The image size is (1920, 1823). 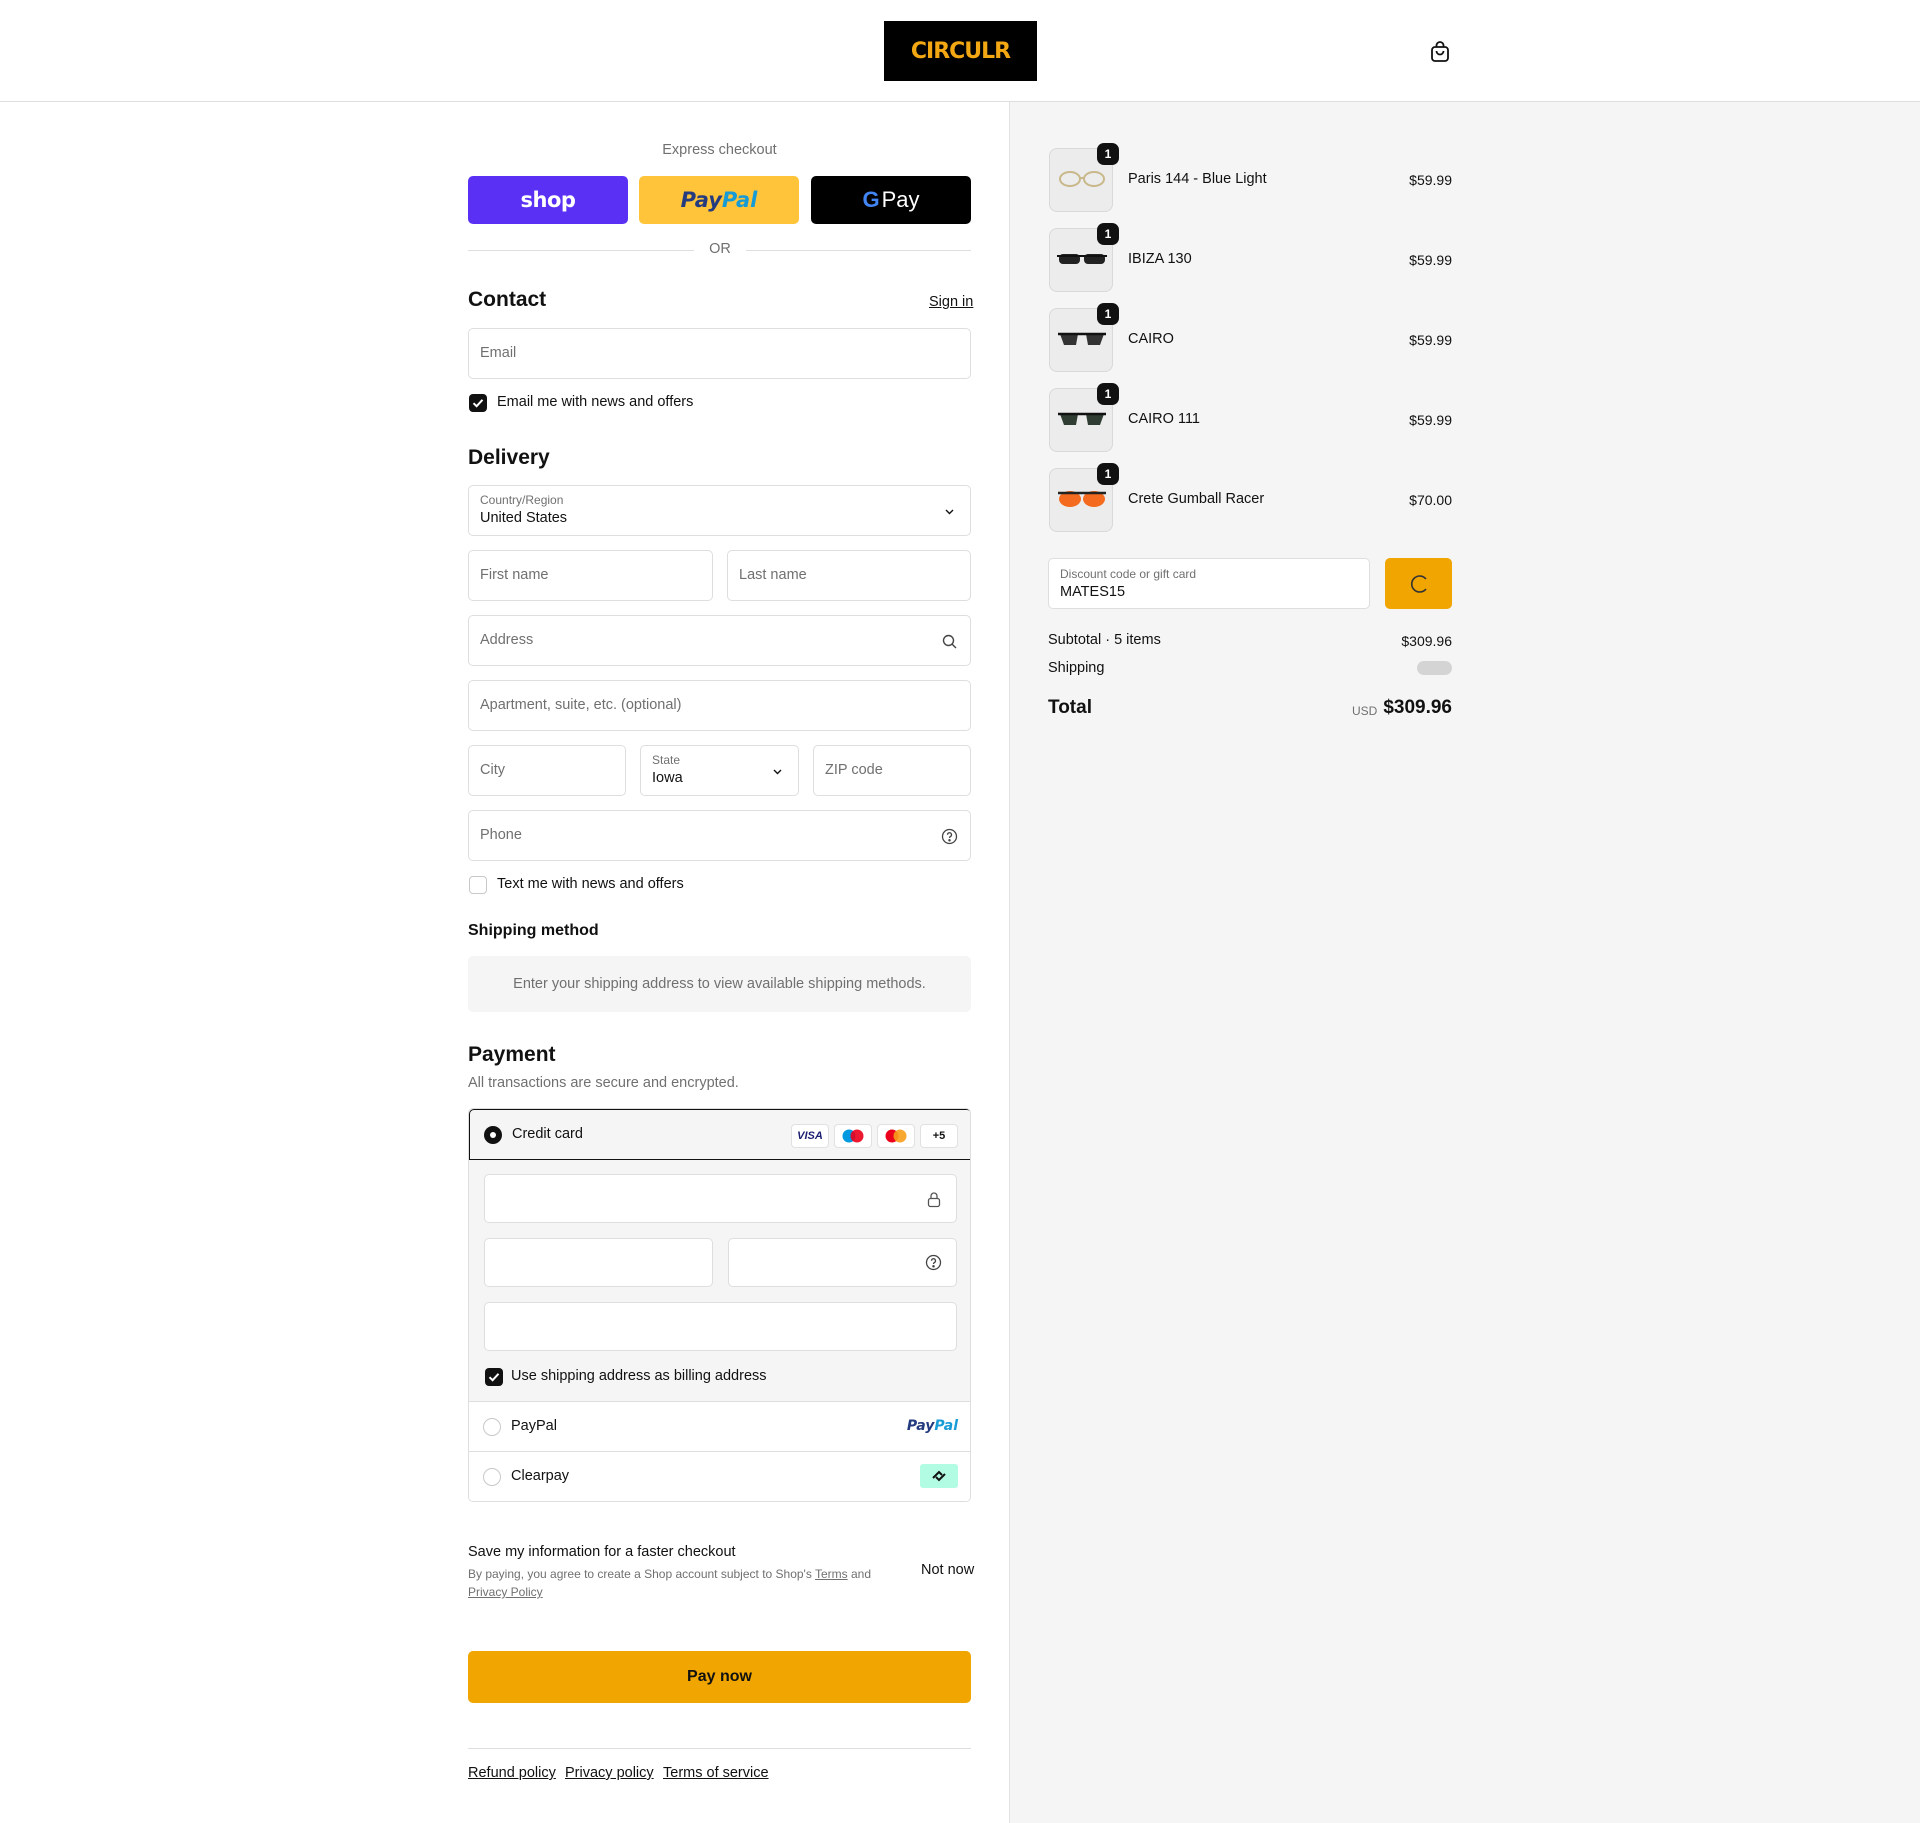 What do you see at coordinates (719, 640) in the screenshot?
I see `address-field: Address` at bounding box center [719, 640].